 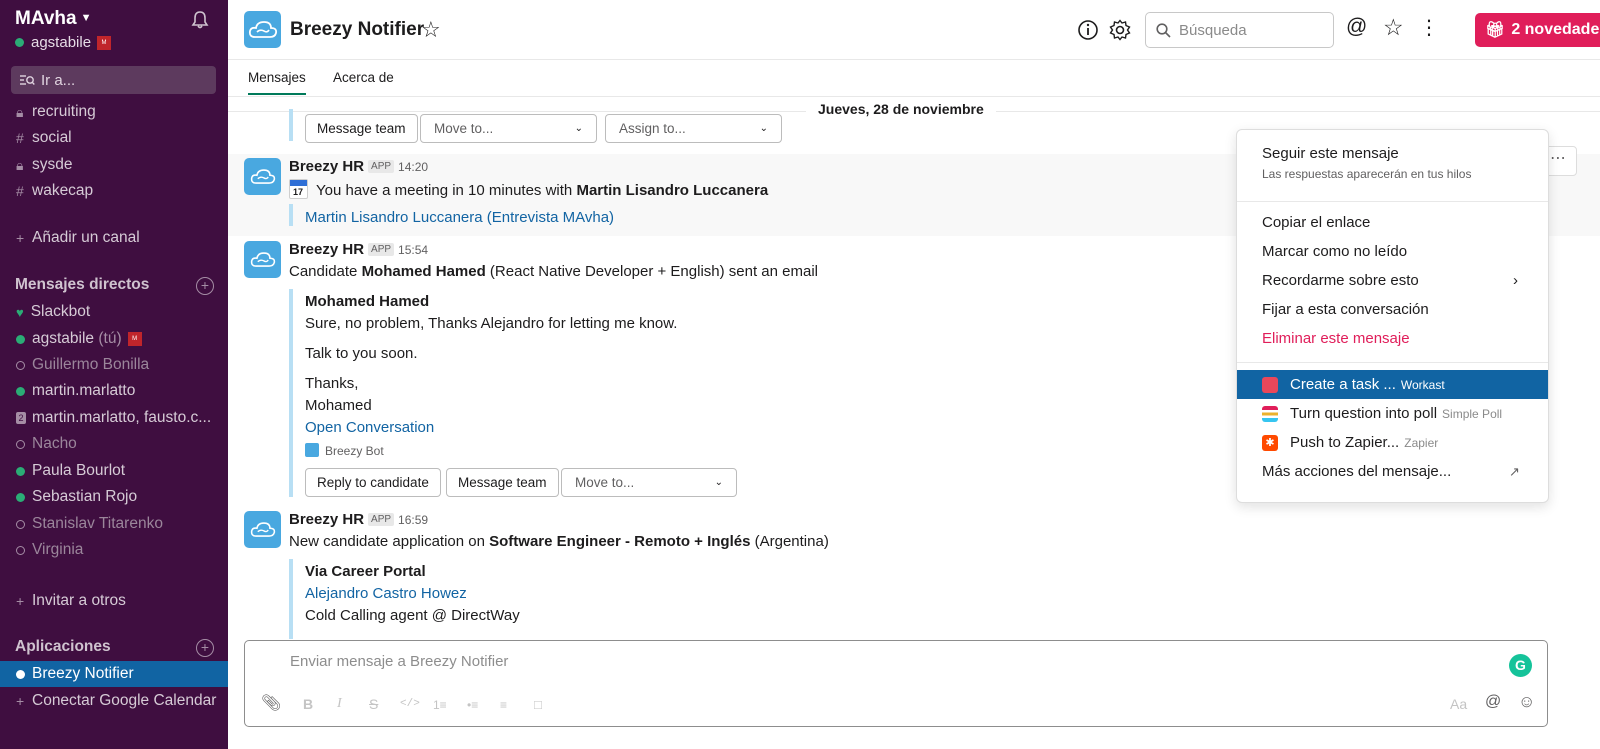 What do you see at coordinates (338, 405) in the screenshot?
I see `attachment-line: Mohamed` at bounding box center [338, 405].